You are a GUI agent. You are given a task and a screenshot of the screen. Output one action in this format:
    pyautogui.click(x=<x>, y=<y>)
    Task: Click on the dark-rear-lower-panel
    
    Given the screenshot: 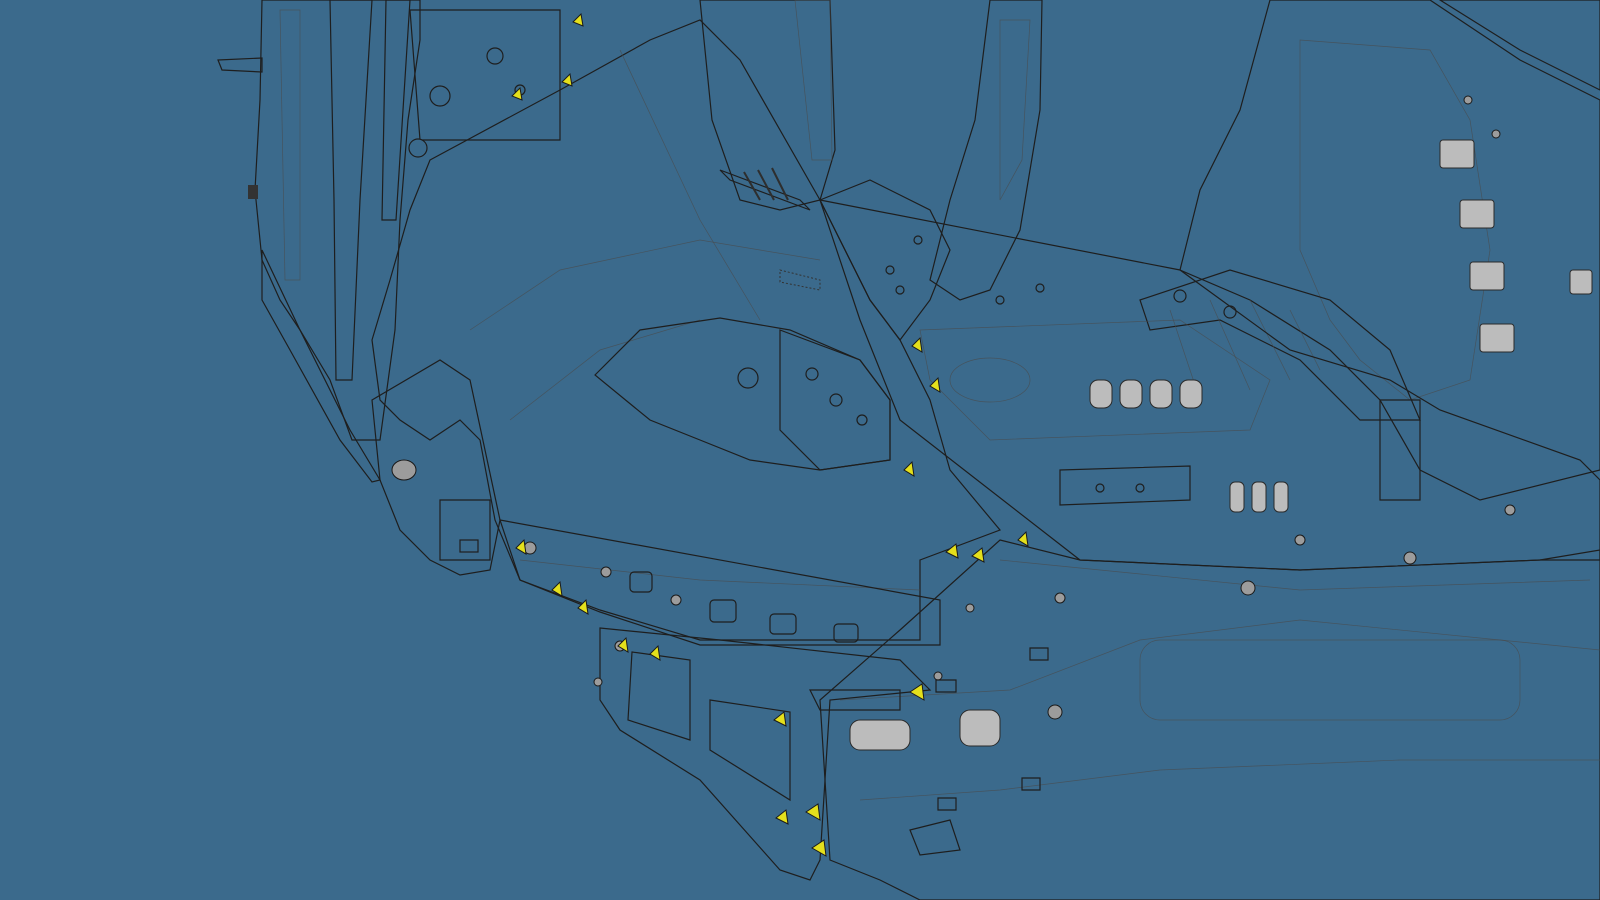 What is the action you would take?
    pyautogui.click(x=762, y=754)
    